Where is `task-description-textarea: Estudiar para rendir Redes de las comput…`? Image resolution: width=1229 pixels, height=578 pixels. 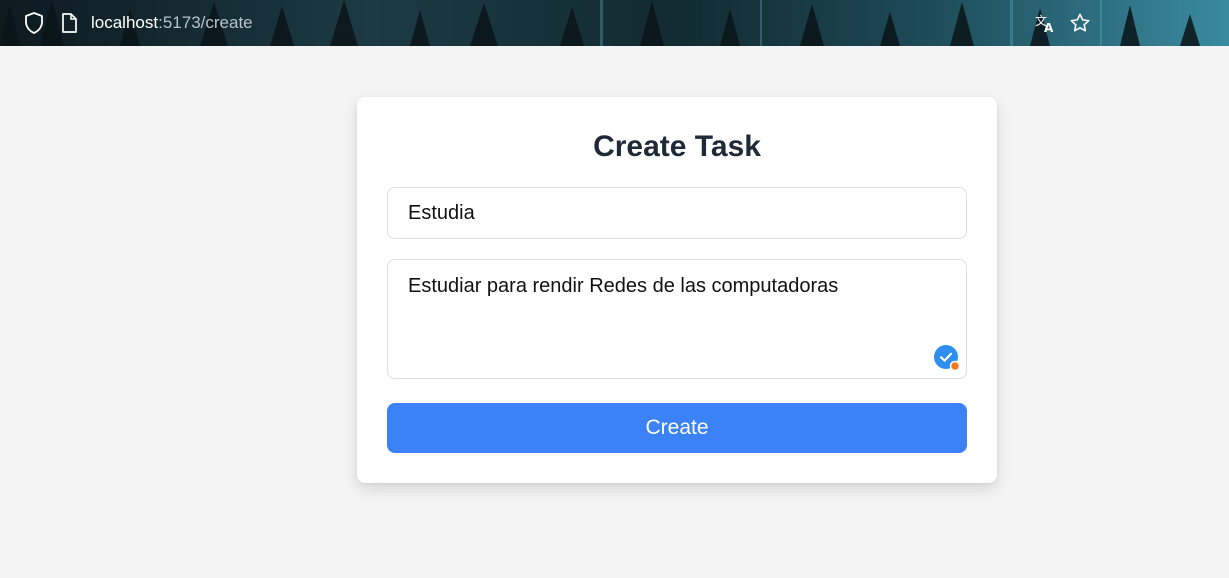
task-description-textarea: Estudiar para rendir Redes de las comput… is located at coordinates (677, 319).